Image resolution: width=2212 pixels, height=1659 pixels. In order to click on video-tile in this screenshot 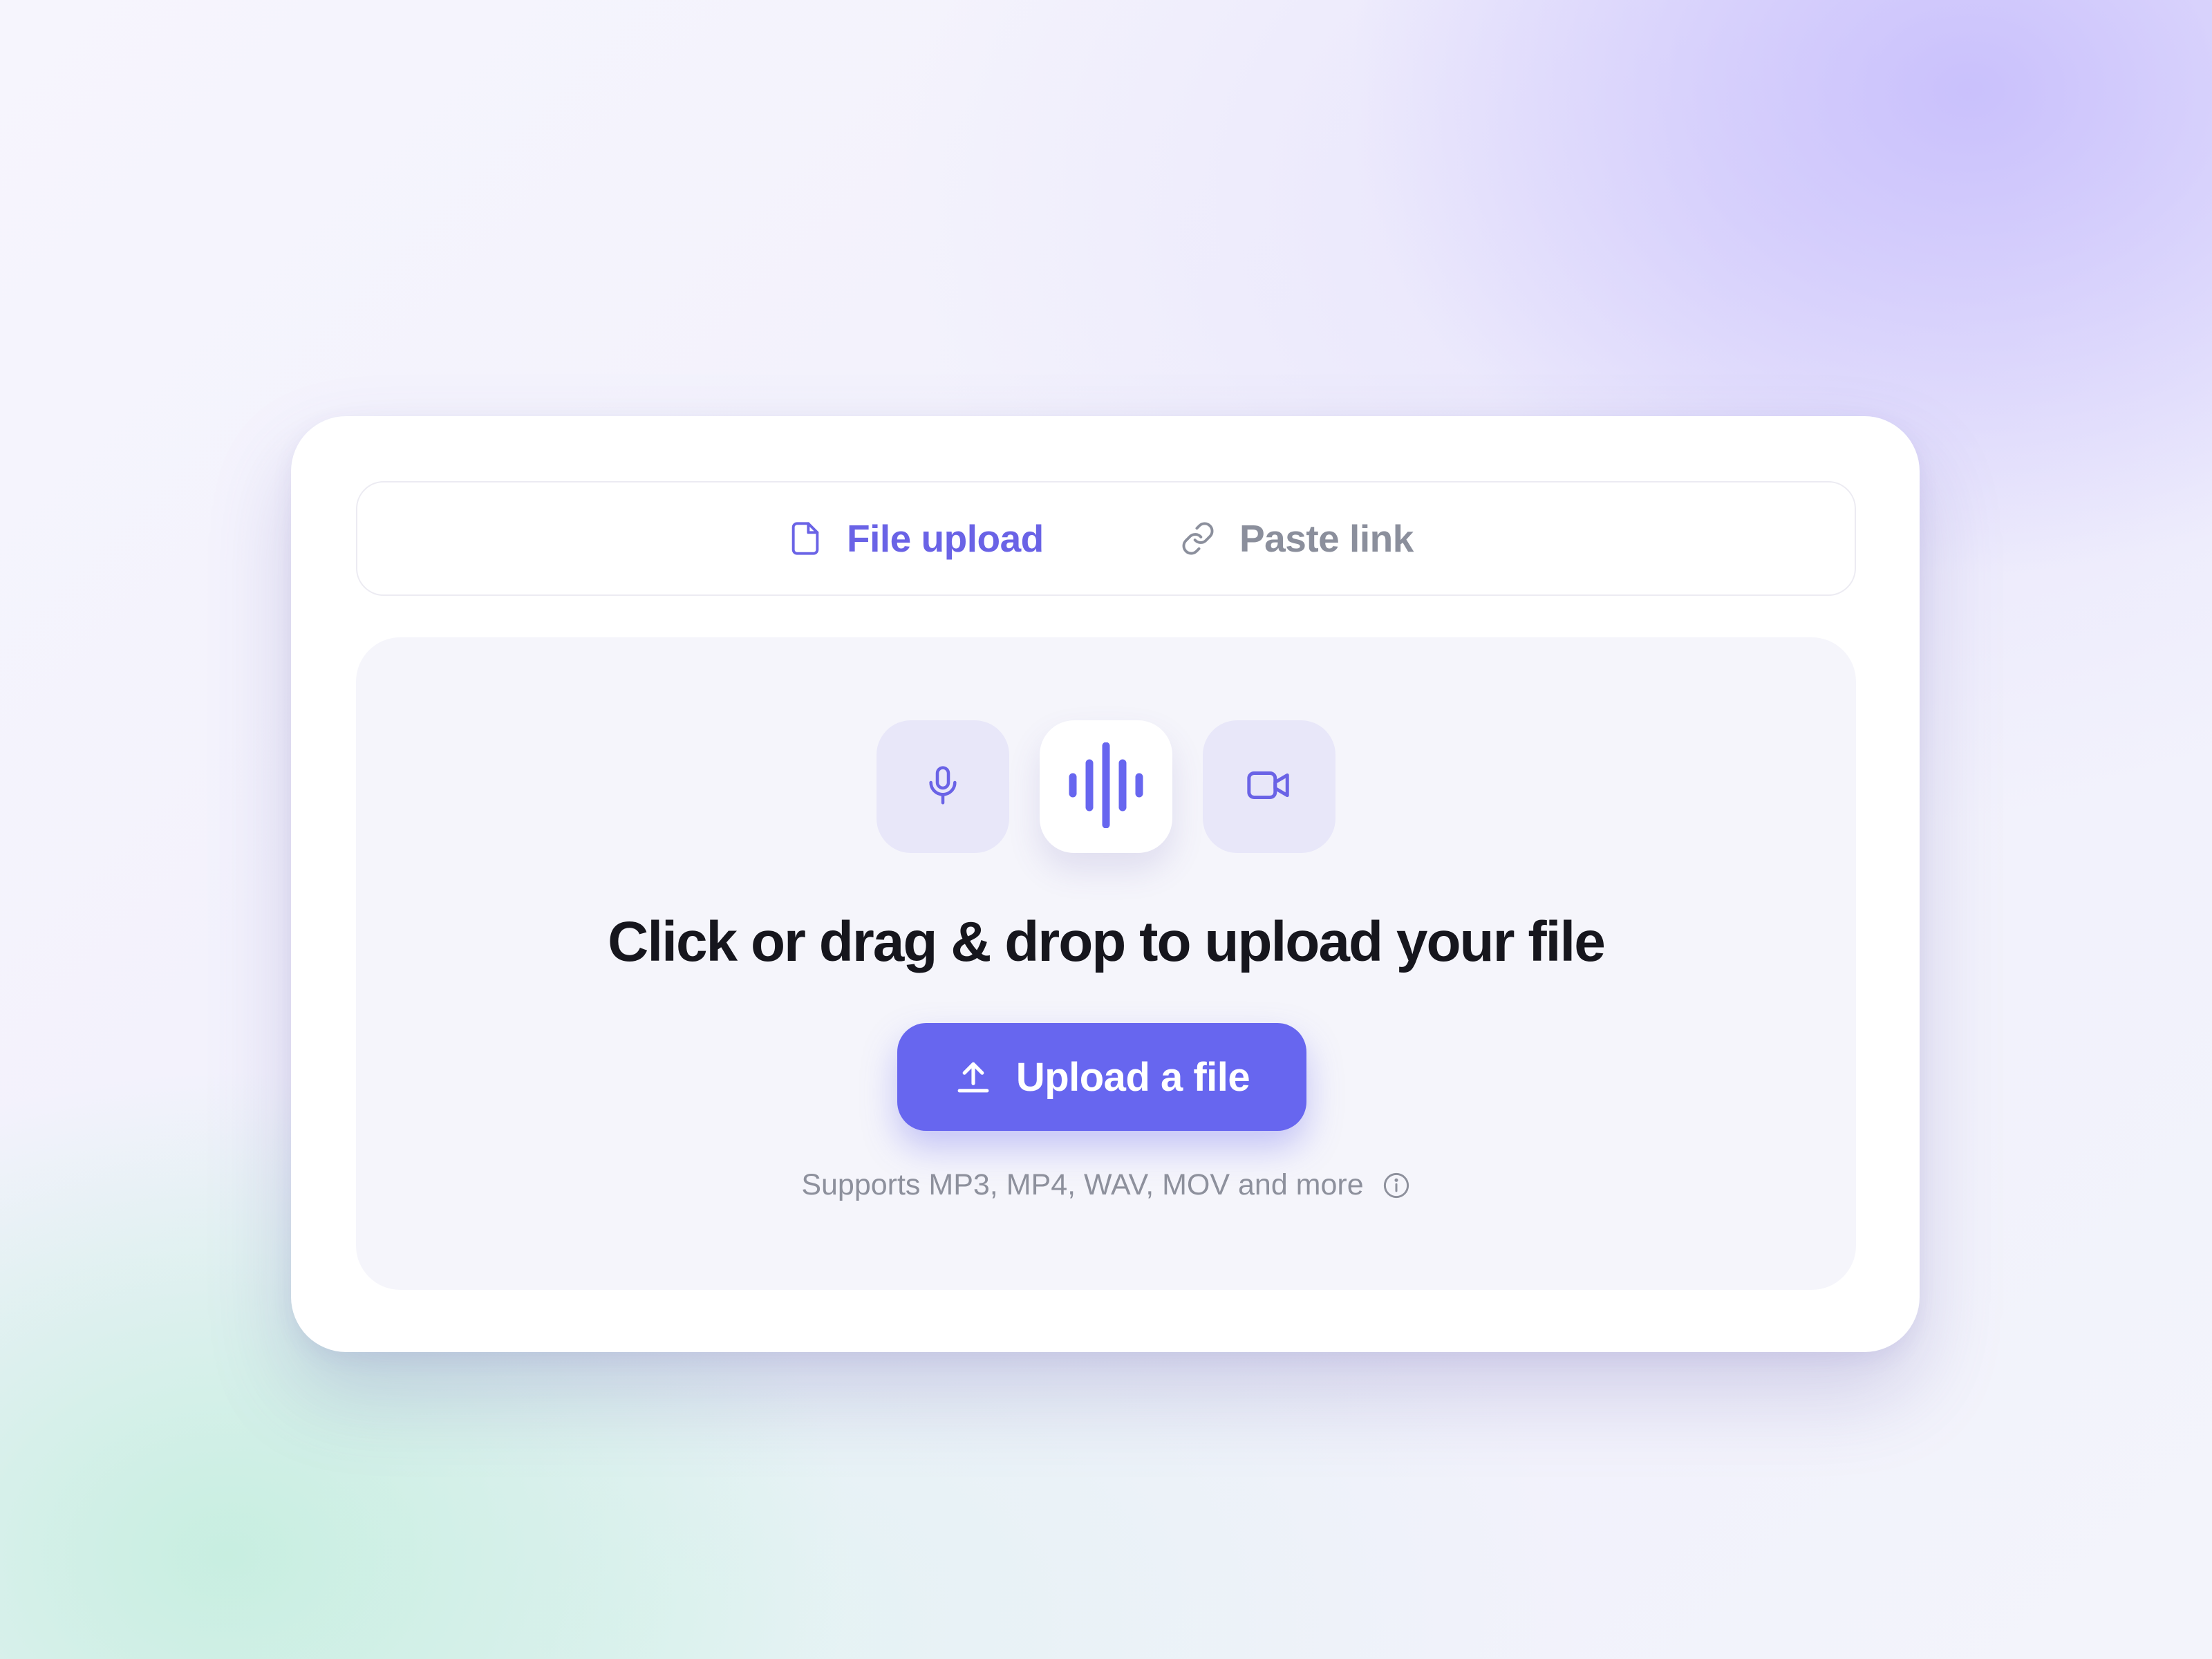, I will do `click(1269, 786)`.